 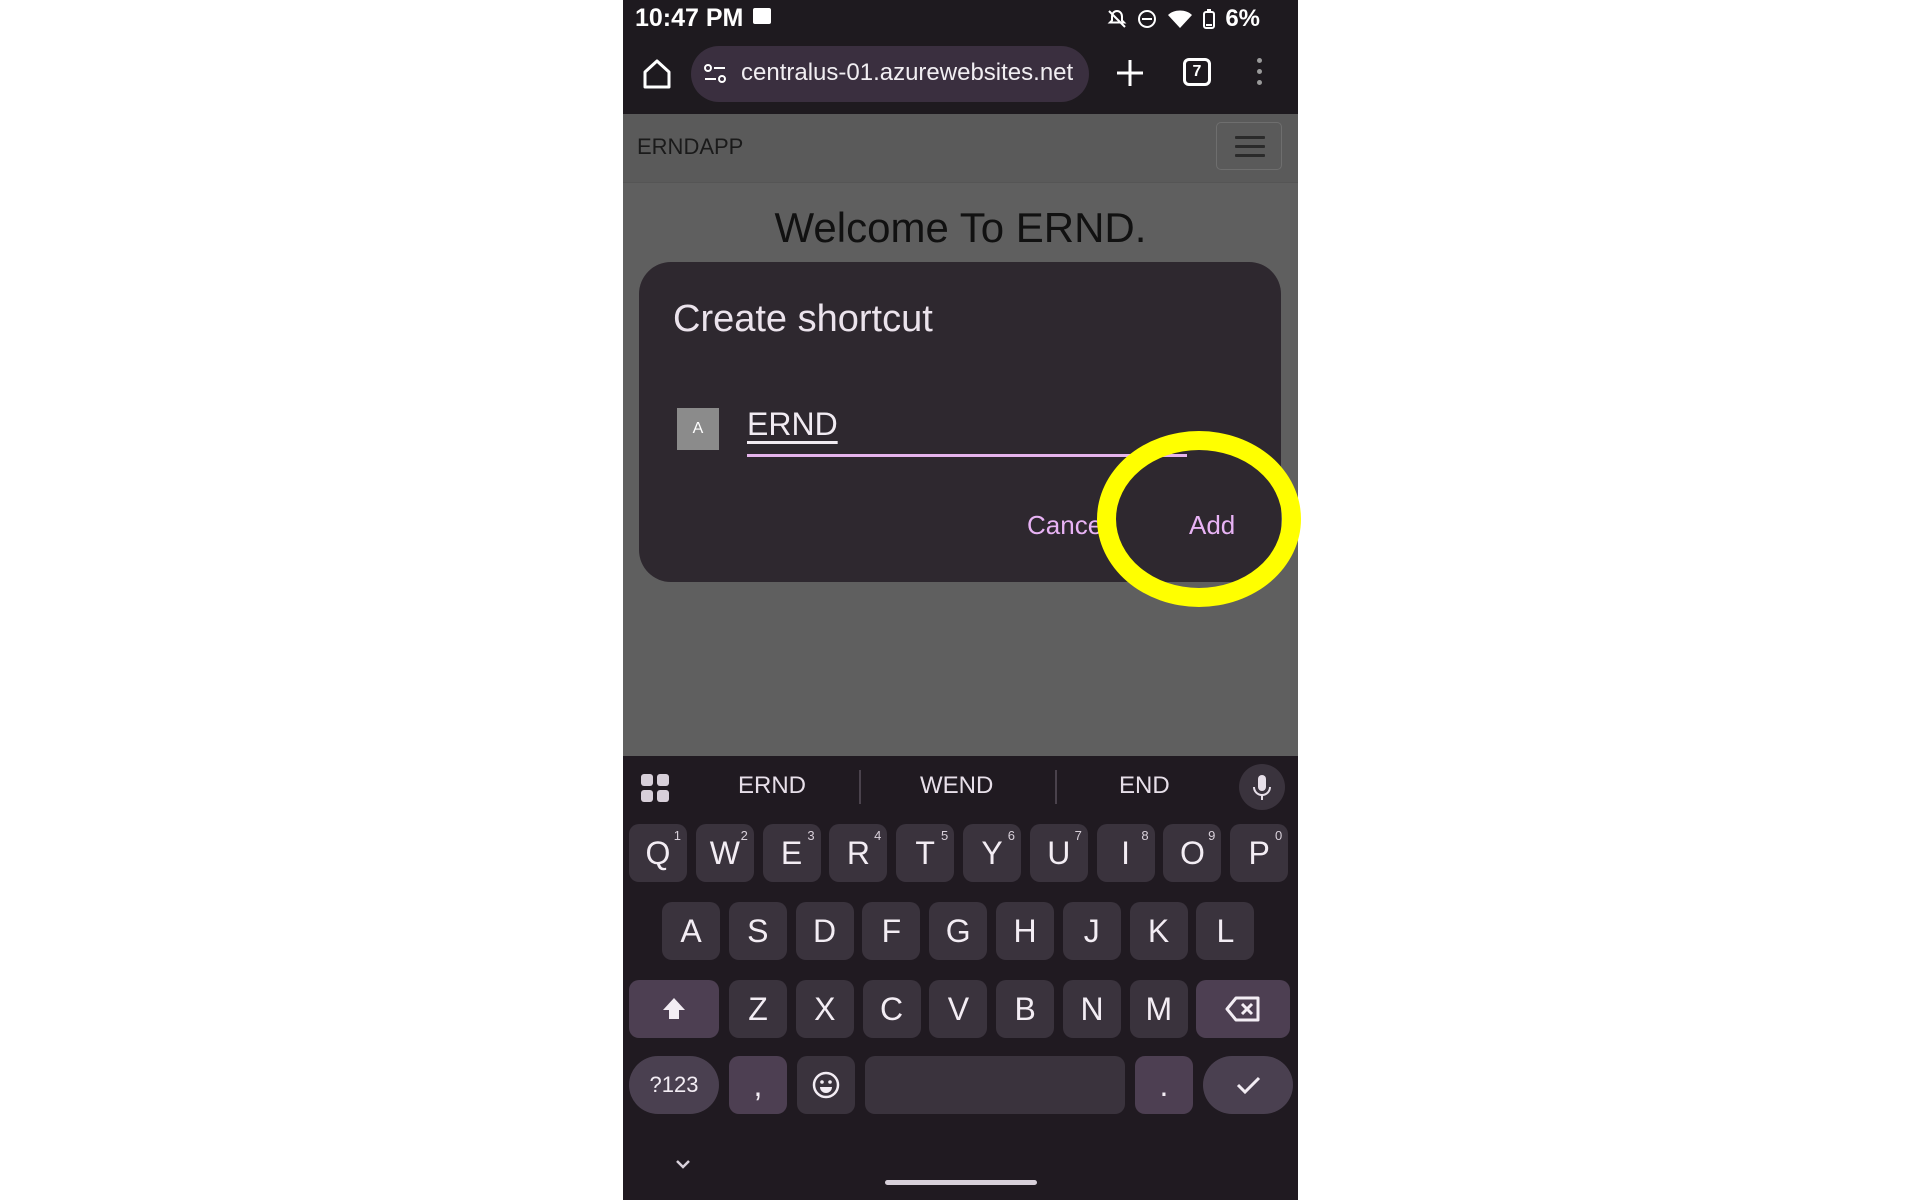 What do you see at coordinates (772, 786) in the screenshot?
I see `suggestion-1: ERND` at bounding box center [772, 786].